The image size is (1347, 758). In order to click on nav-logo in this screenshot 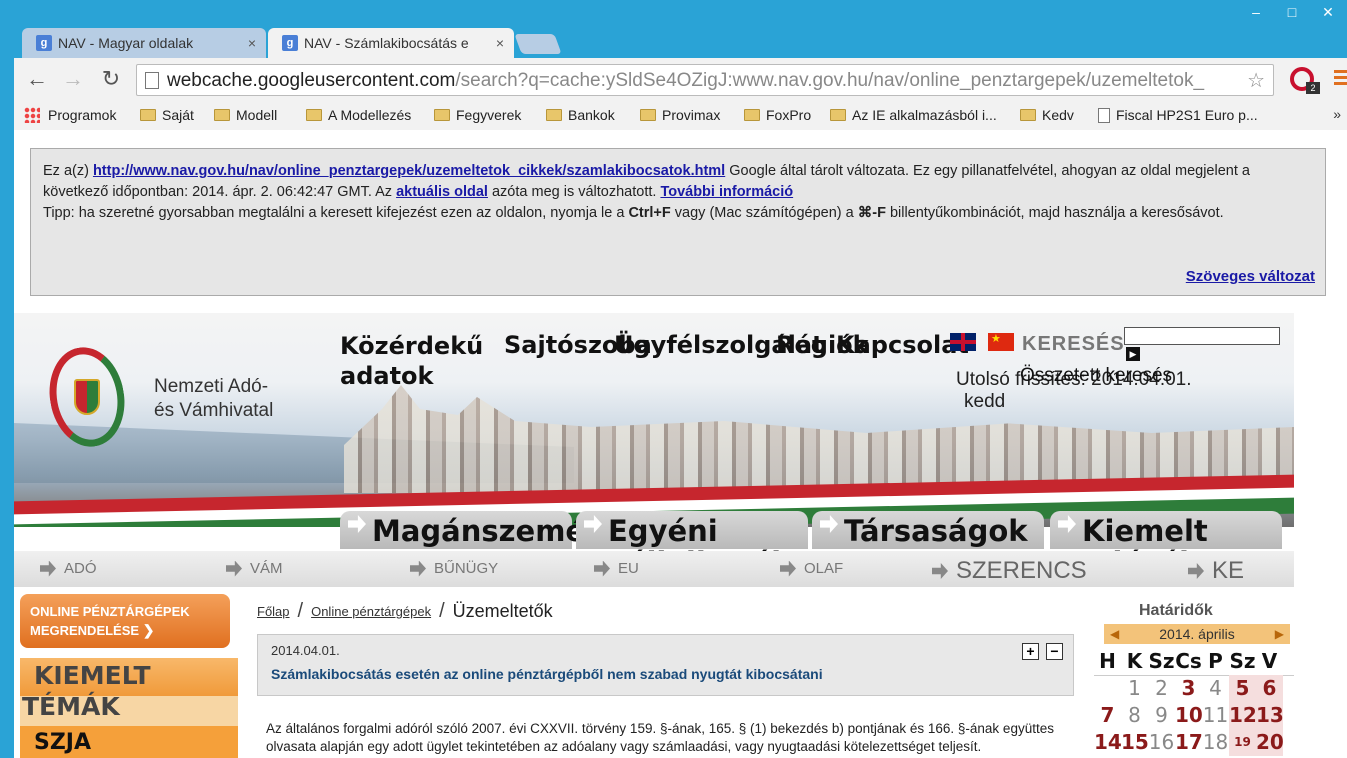, I will do `click(87, 397)`.